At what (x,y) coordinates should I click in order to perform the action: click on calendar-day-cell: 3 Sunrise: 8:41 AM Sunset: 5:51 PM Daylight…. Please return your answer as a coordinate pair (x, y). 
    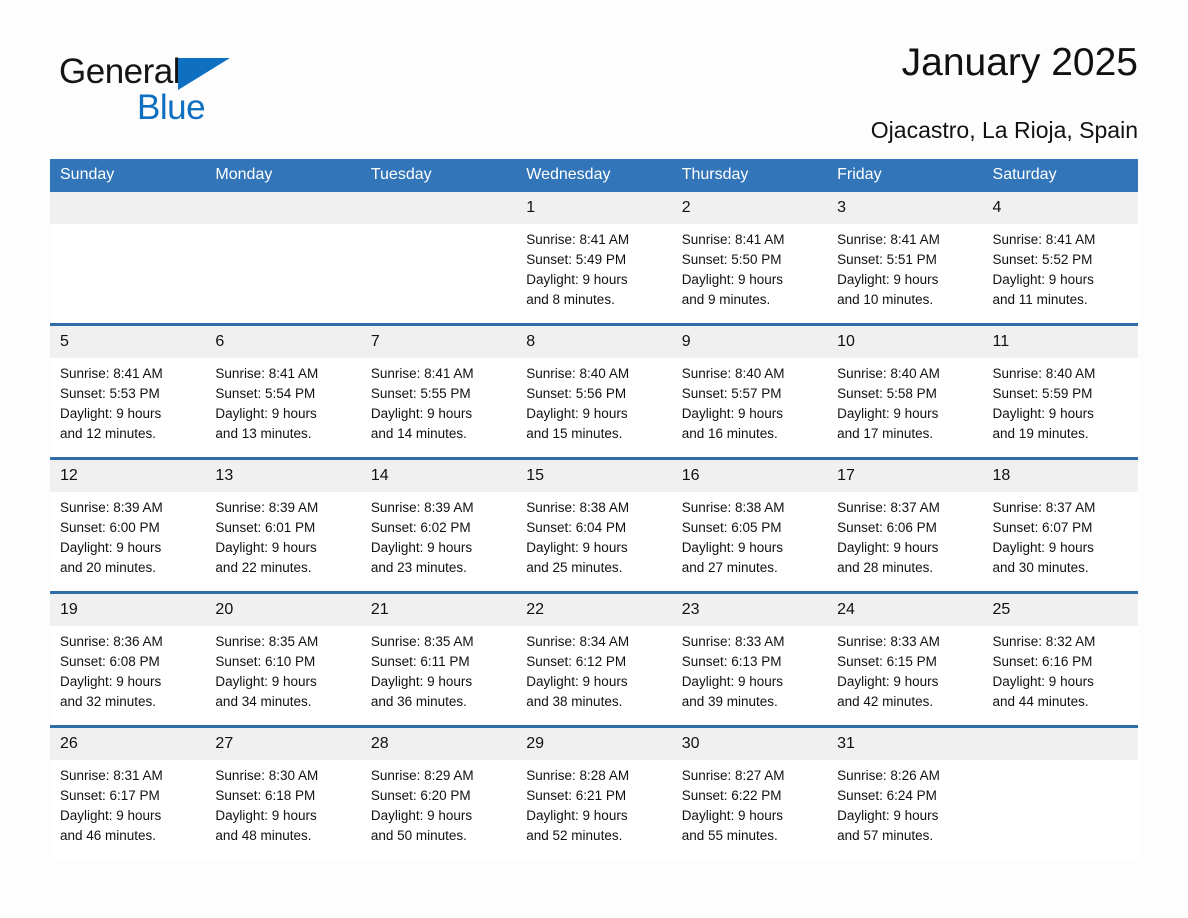
    Looking at the image, I should click on (905, 258).